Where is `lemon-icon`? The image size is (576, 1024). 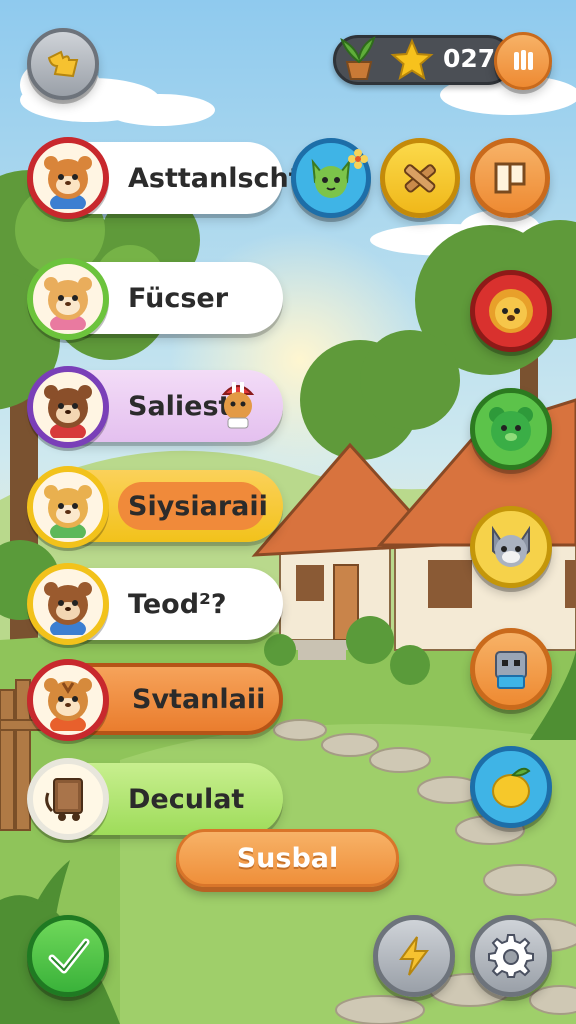 lemon-icon is located at coordinates (511, 787).